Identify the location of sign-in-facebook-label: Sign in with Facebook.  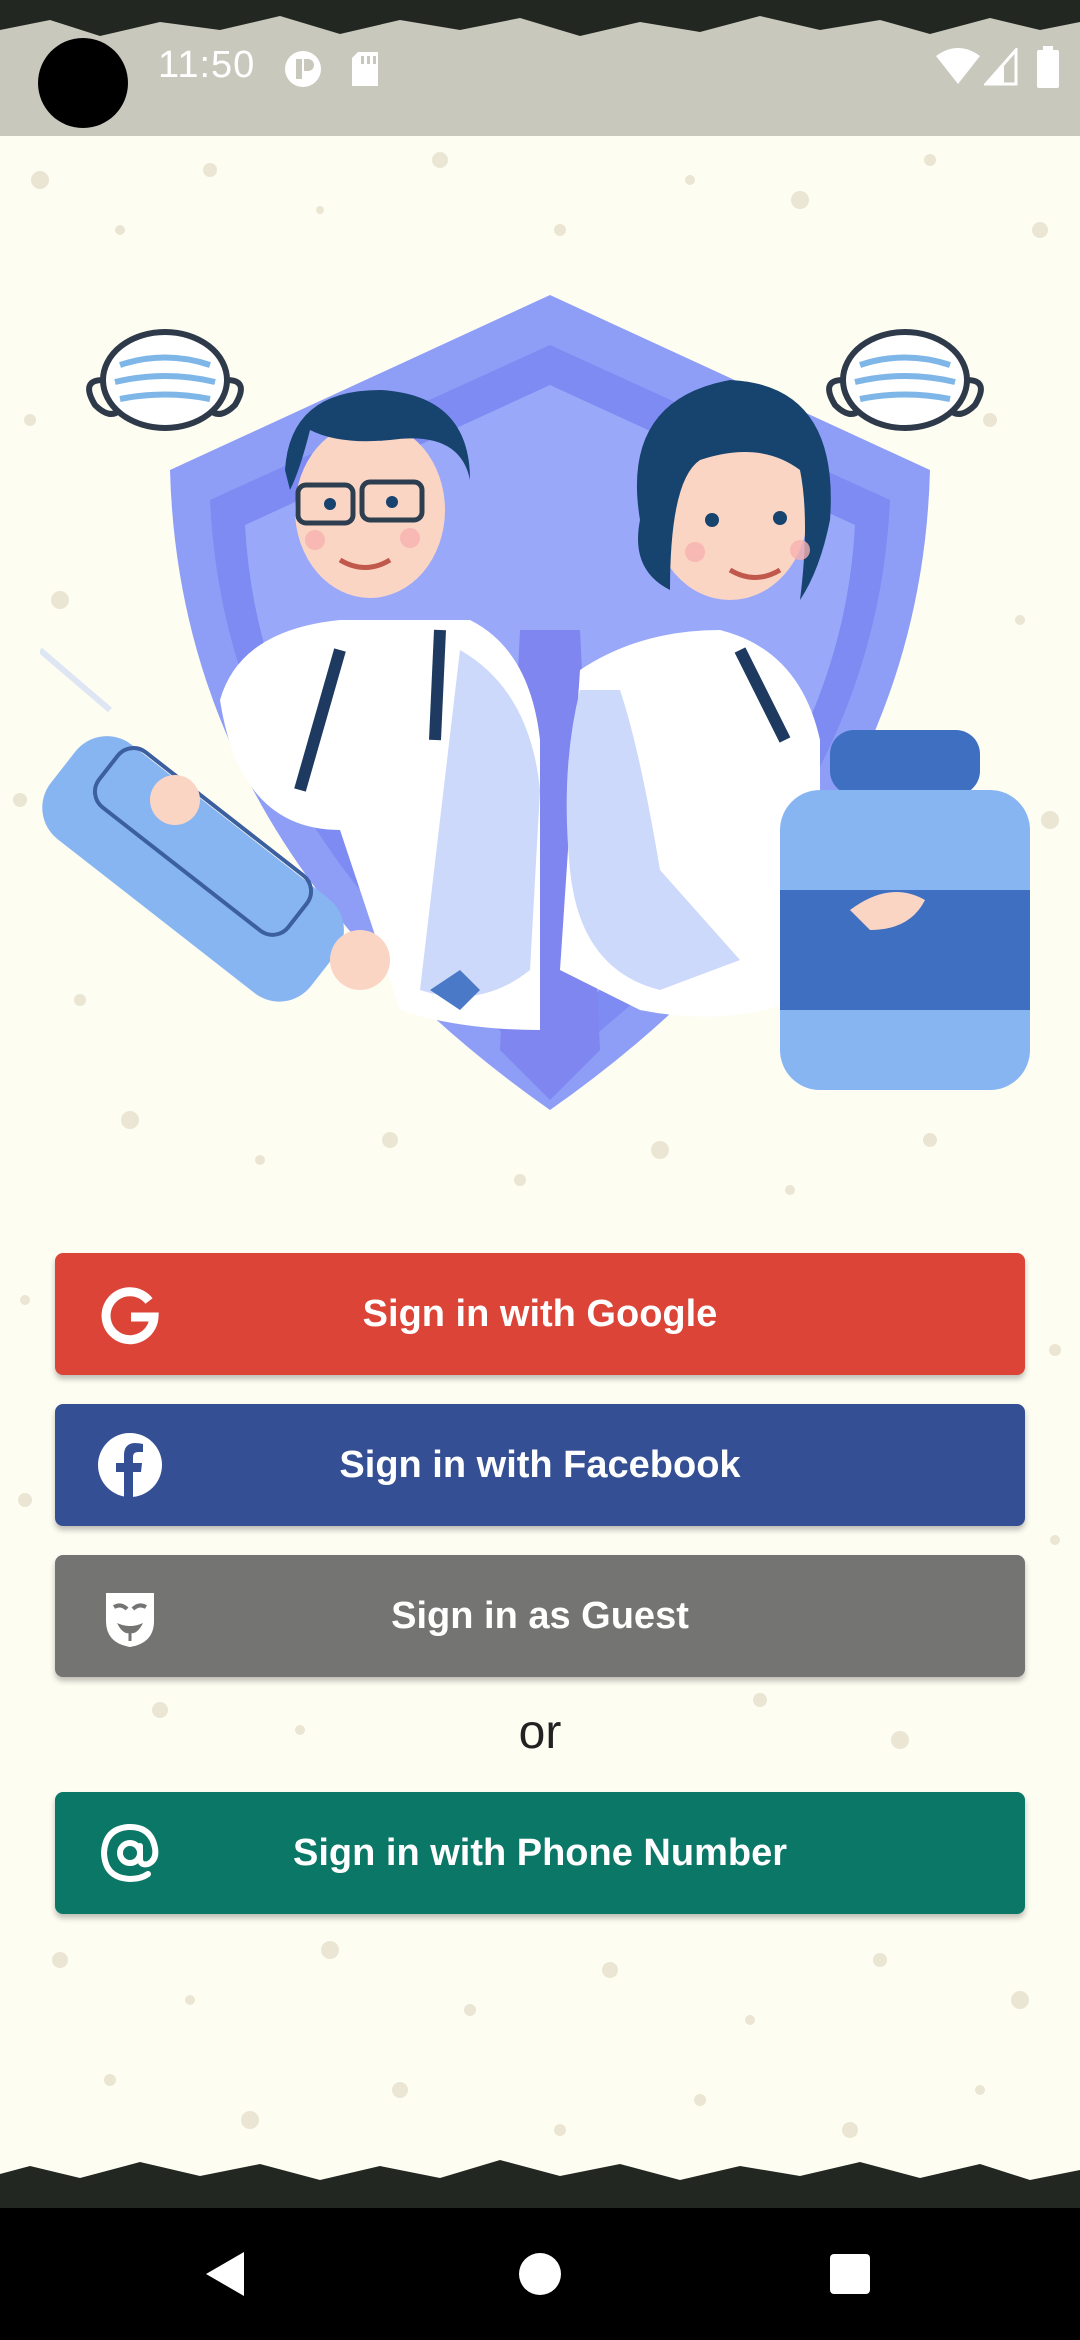
(540, 1464).